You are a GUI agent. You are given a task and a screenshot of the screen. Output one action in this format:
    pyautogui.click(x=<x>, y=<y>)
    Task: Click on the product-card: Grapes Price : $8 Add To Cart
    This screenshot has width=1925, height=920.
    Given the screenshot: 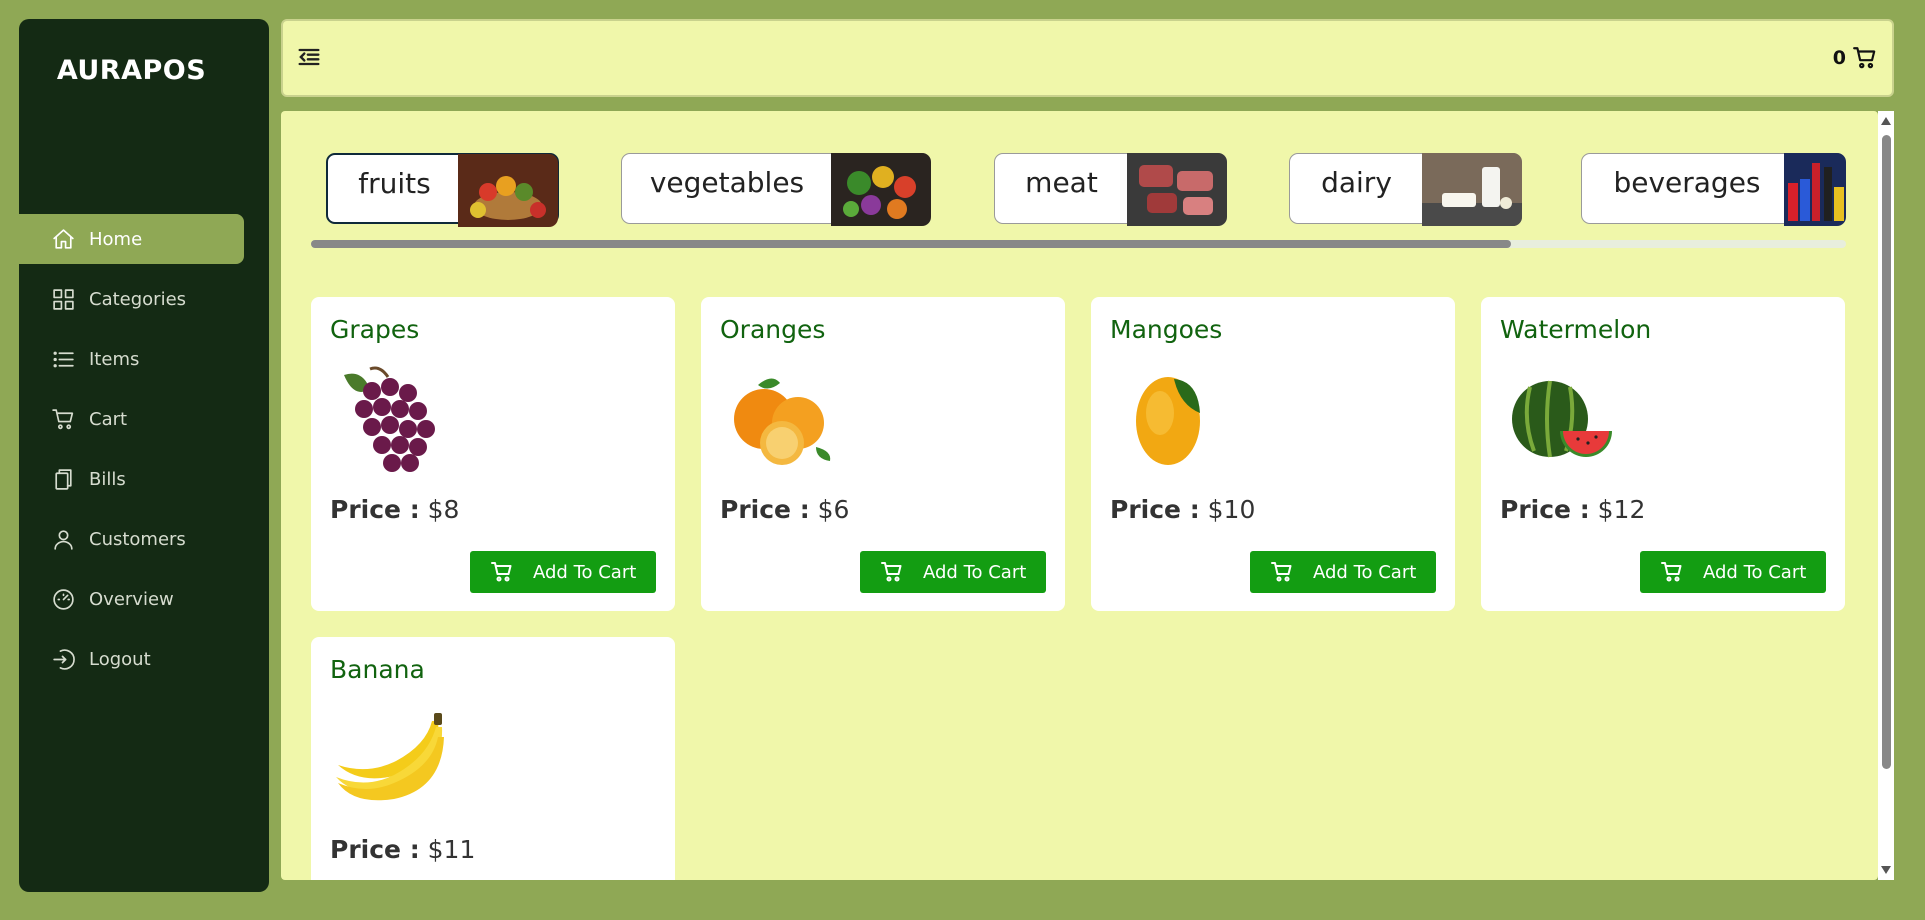 What is the action you would take?
    pyautogui.click(x=493, y=454)
    